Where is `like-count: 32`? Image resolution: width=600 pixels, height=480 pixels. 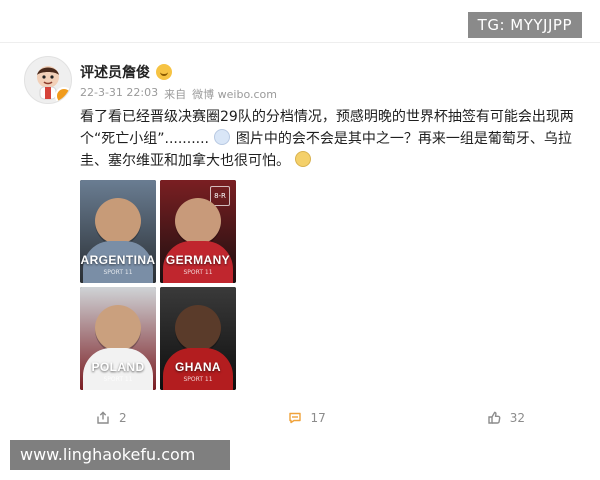
like-count: 32 is located at coordinates (517, 418).